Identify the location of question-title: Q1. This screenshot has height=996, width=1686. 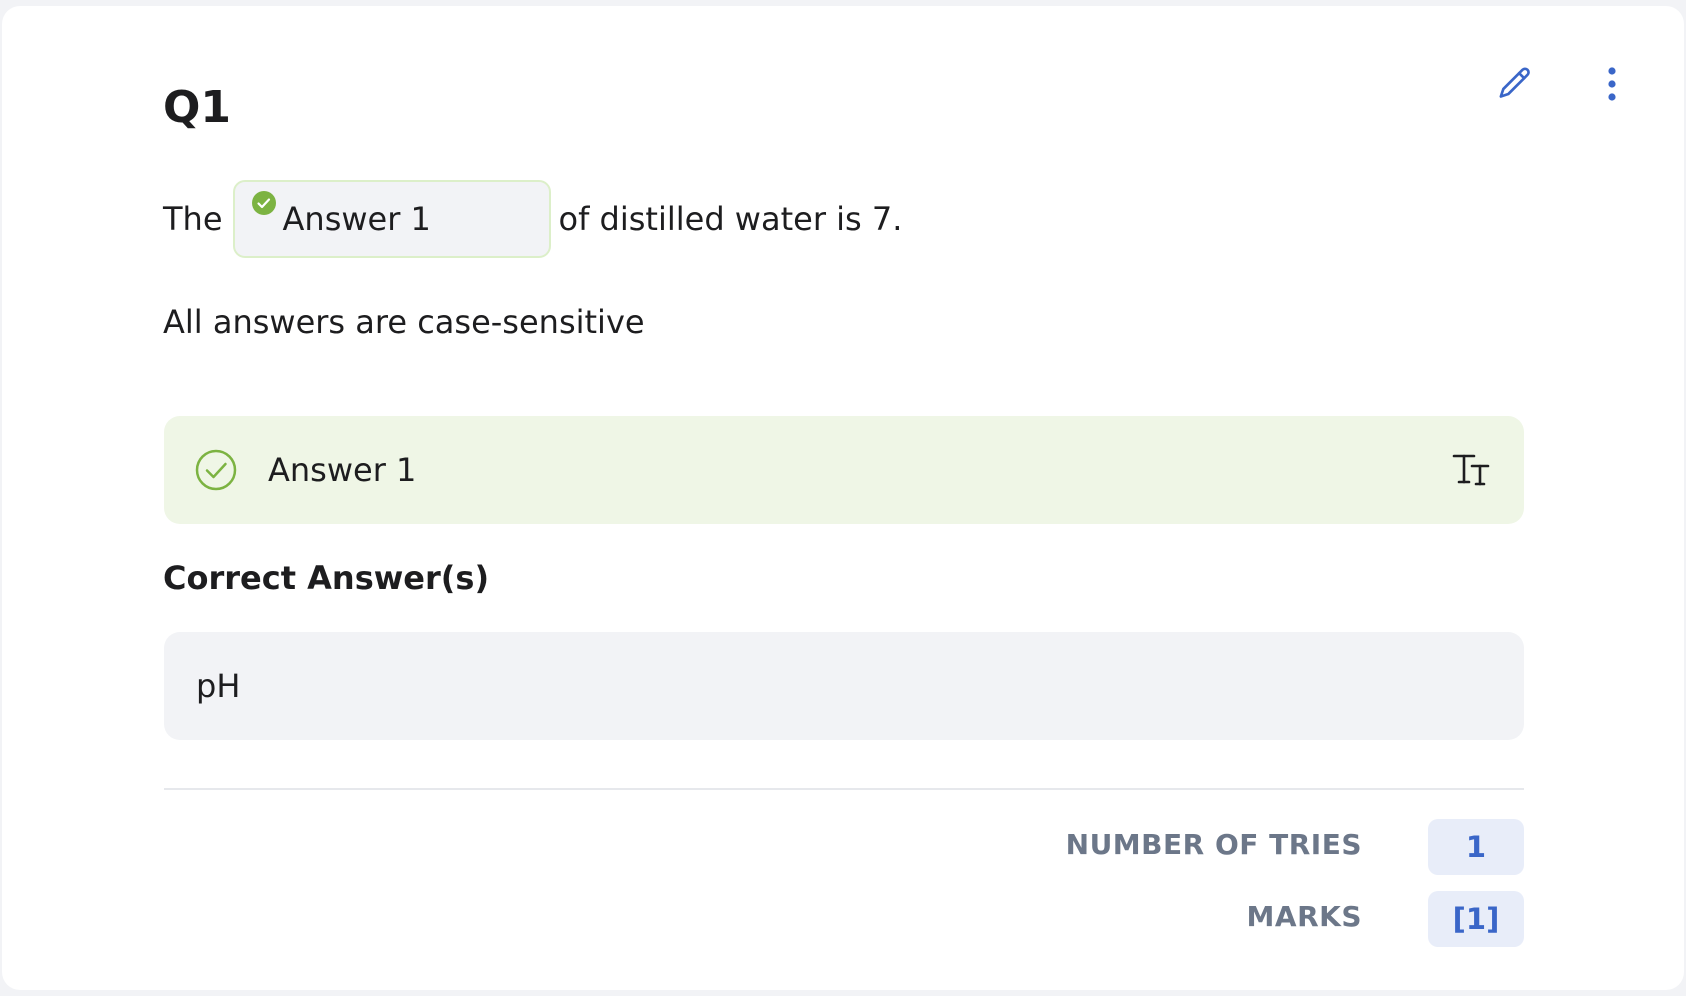
(197, 107).